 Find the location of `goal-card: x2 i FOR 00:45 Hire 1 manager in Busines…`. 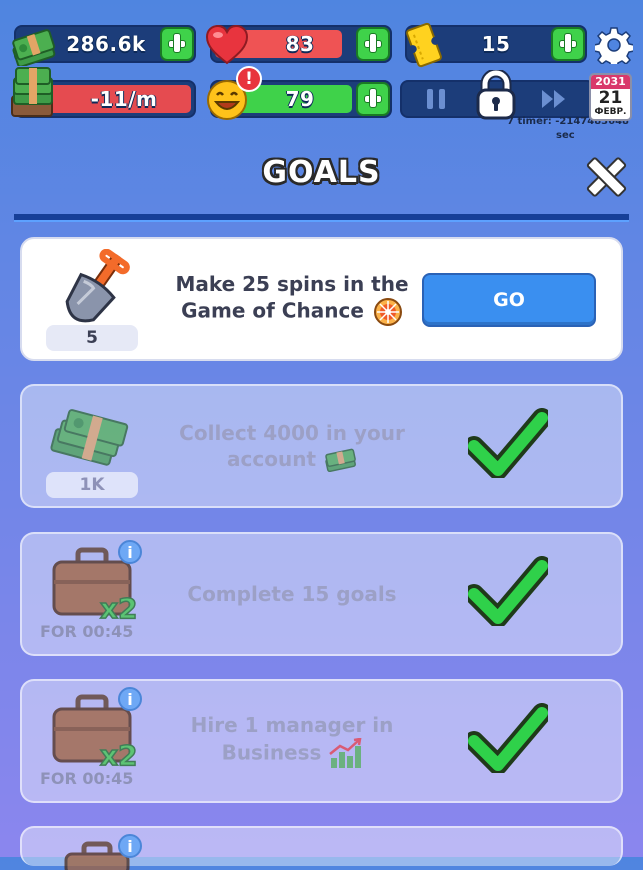

goal-card: x2 i FOR 00:45 Hire 1 manager in Busines… is located at coordinates (321, 741).